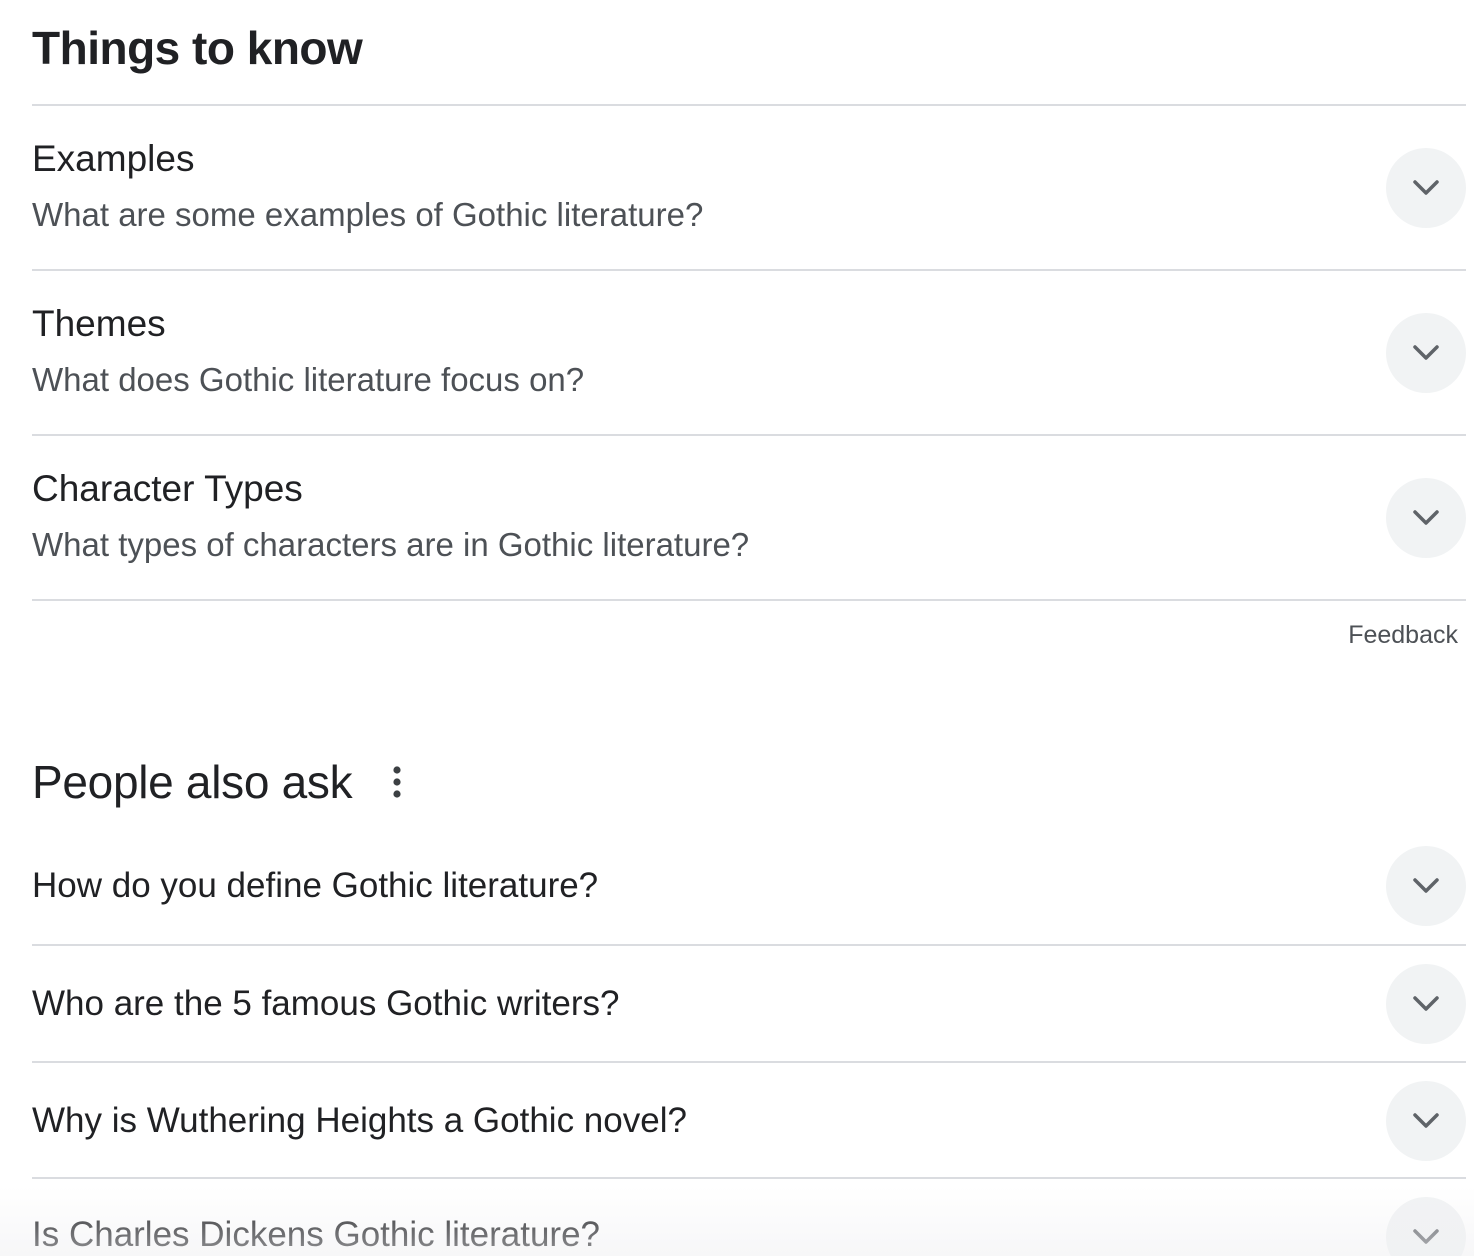  What do you see at coordinates (749, 600) in the screenshot?
I see `divider` at bounding box center [749, 600].